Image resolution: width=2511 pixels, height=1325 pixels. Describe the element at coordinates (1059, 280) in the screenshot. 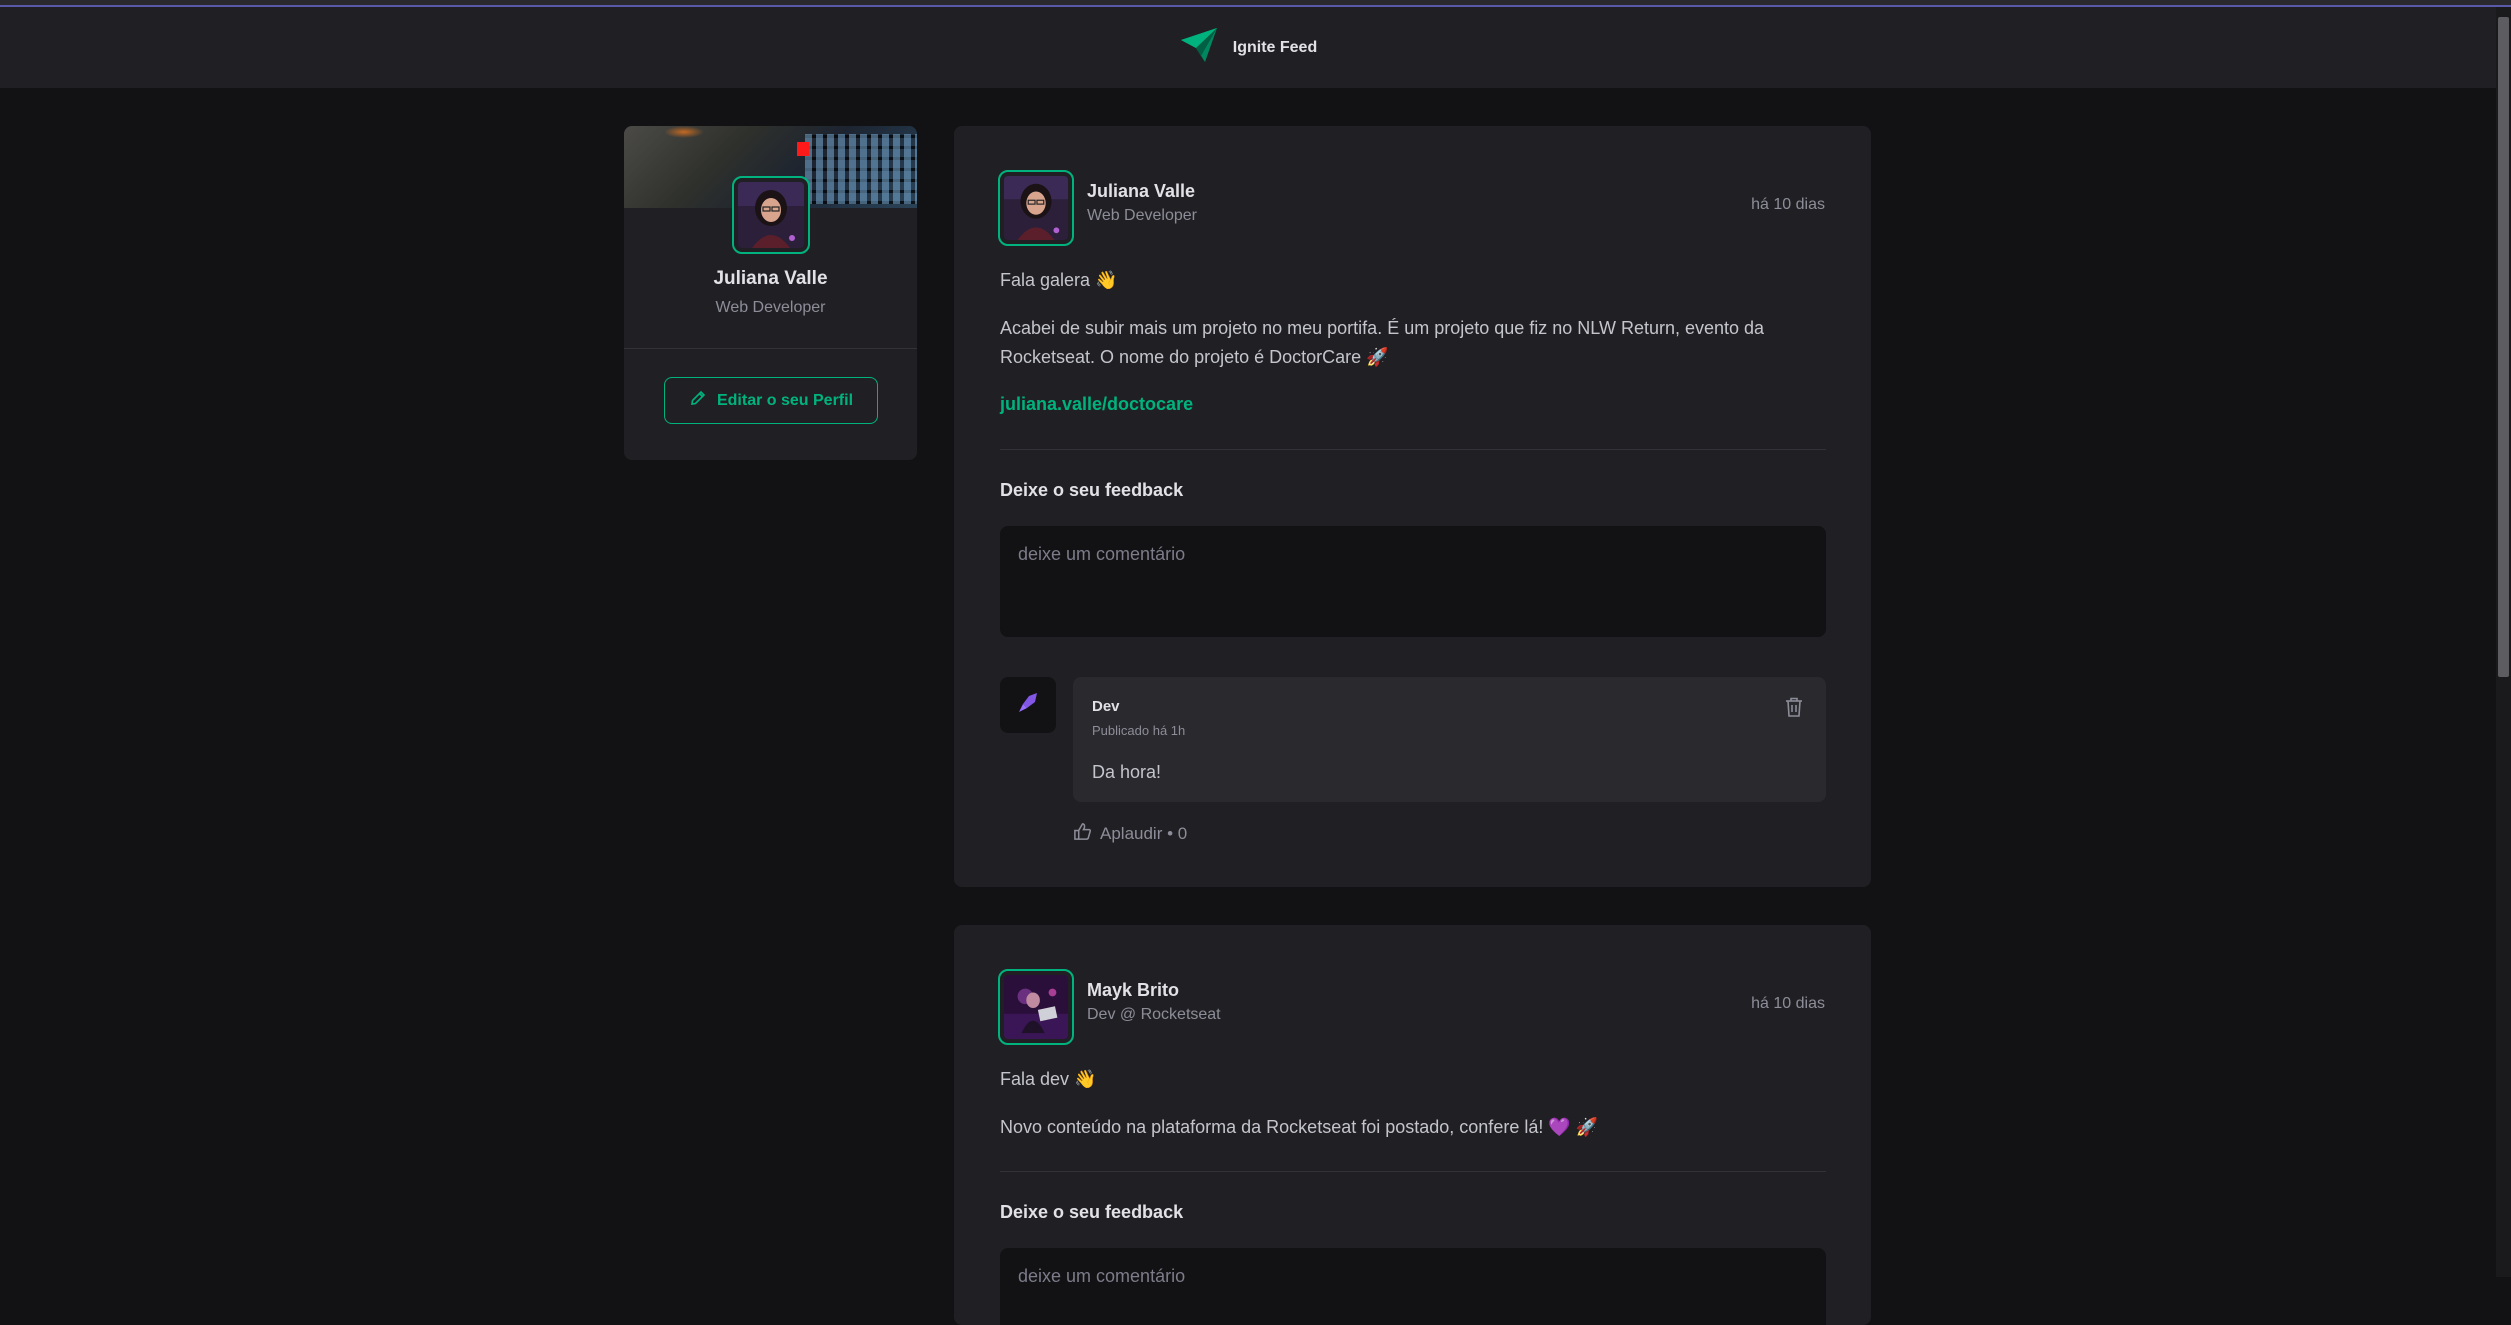

I see `post-greeting: Fala galera 👋` at that location.